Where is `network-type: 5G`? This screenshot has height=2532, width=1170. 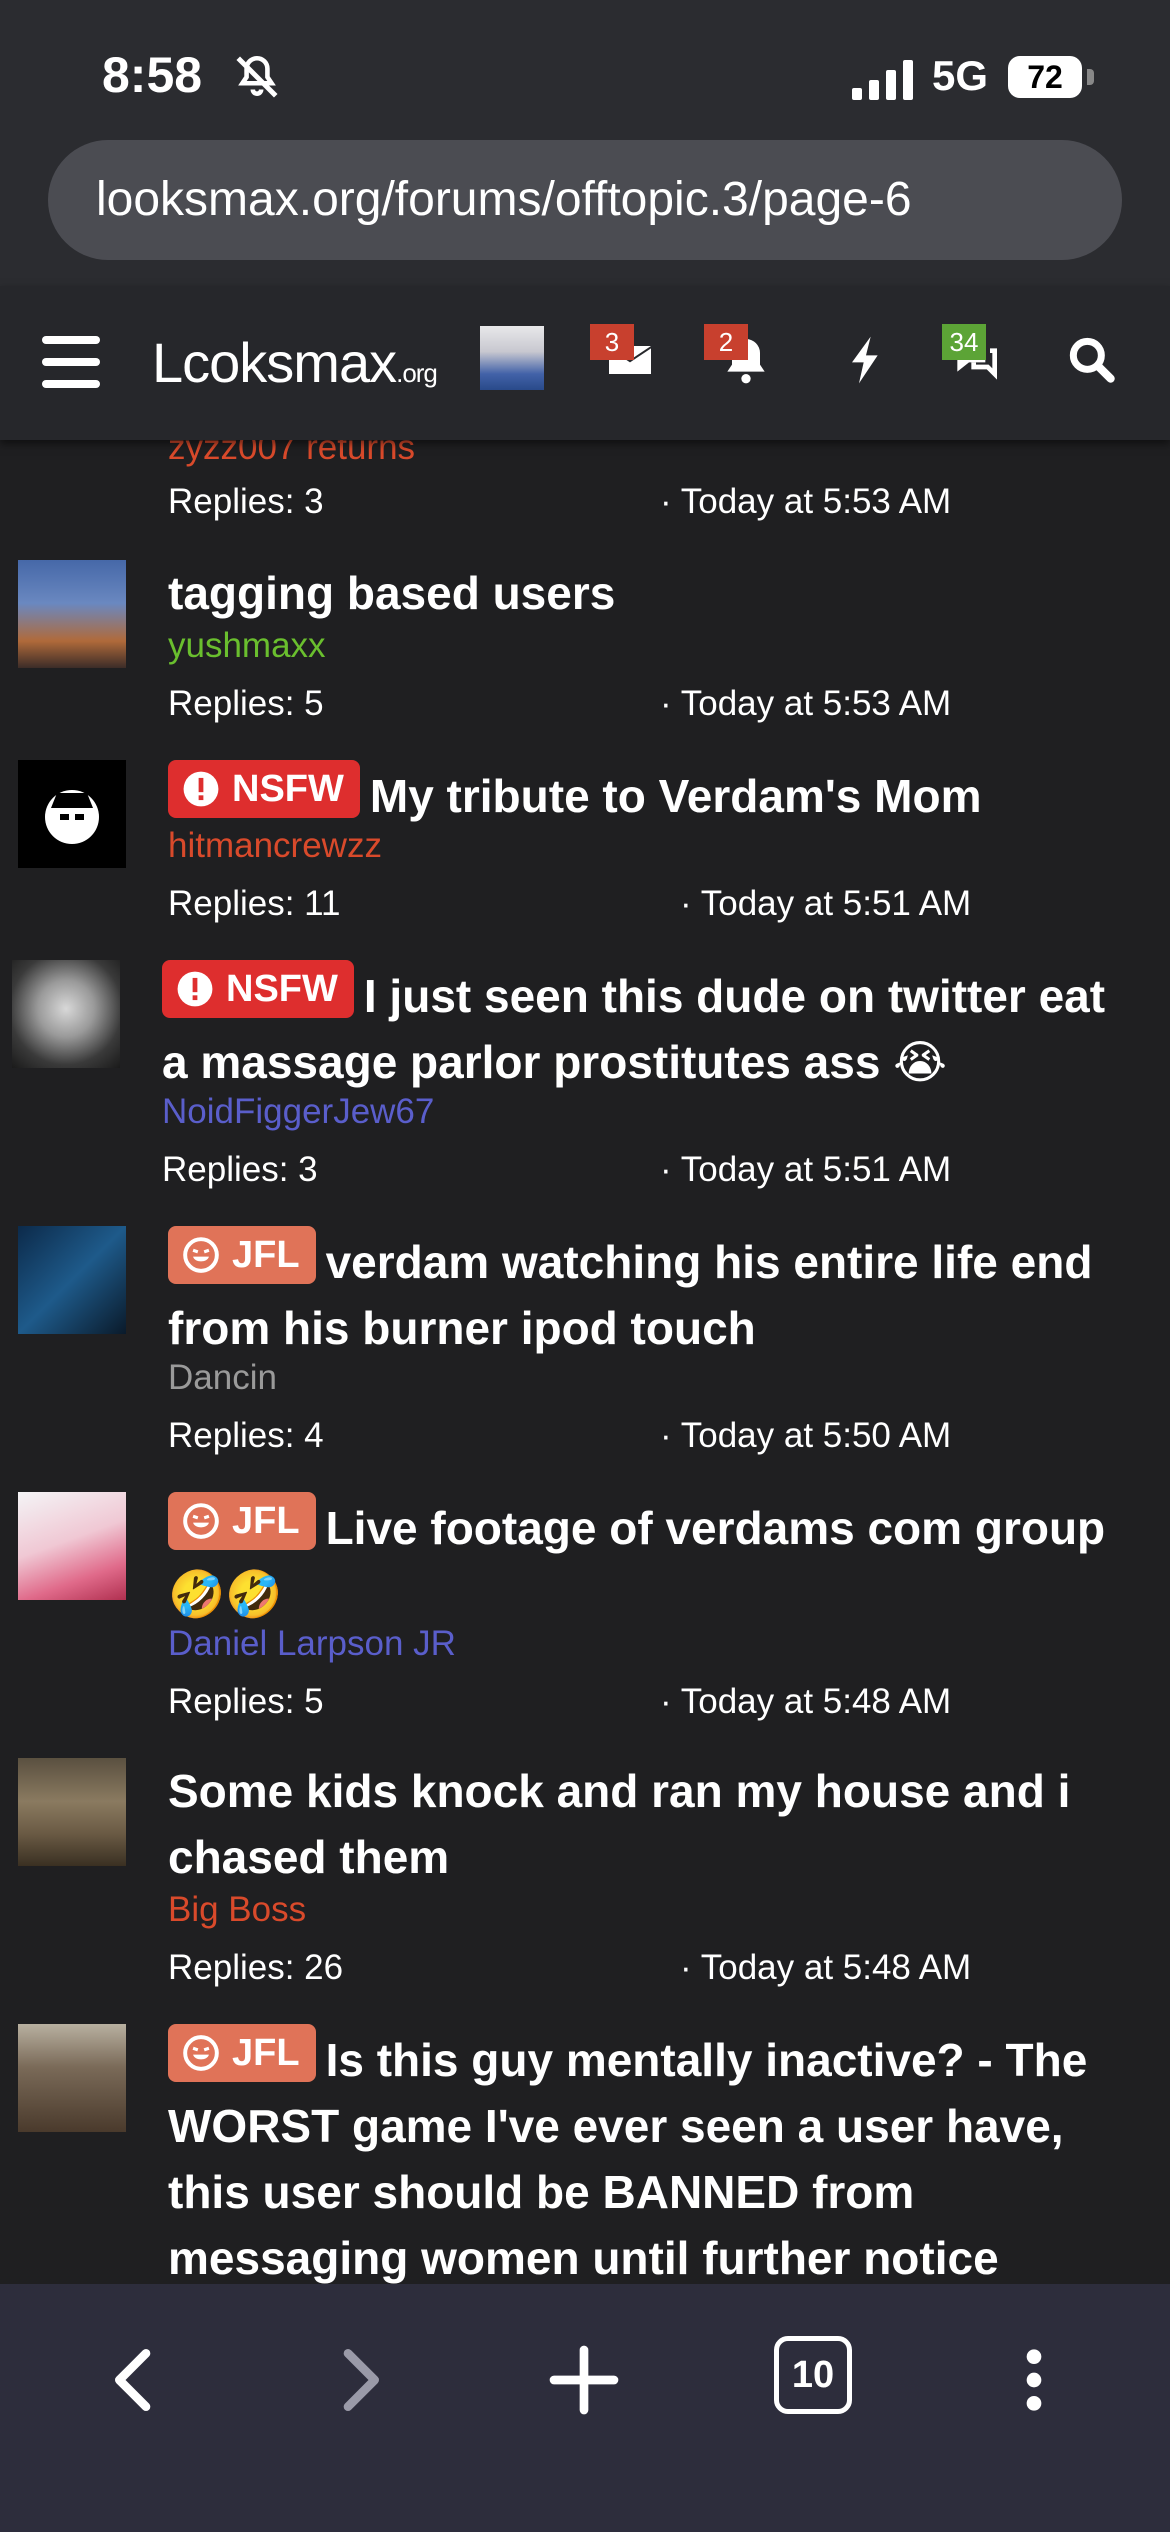
network-type: 5G is located at coordinates (960, 75).